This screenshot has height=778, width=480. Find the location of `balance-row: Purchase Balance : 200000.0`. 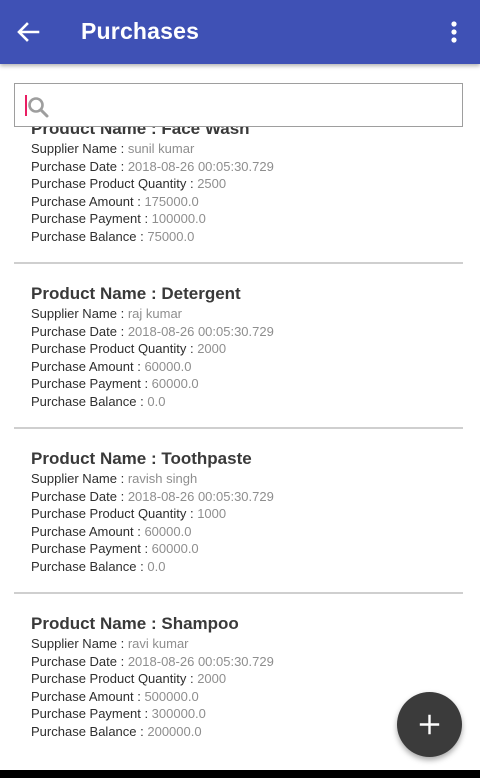

balance-row: Purchase Balance : 200000.0 is located at coordinates (152, 732).